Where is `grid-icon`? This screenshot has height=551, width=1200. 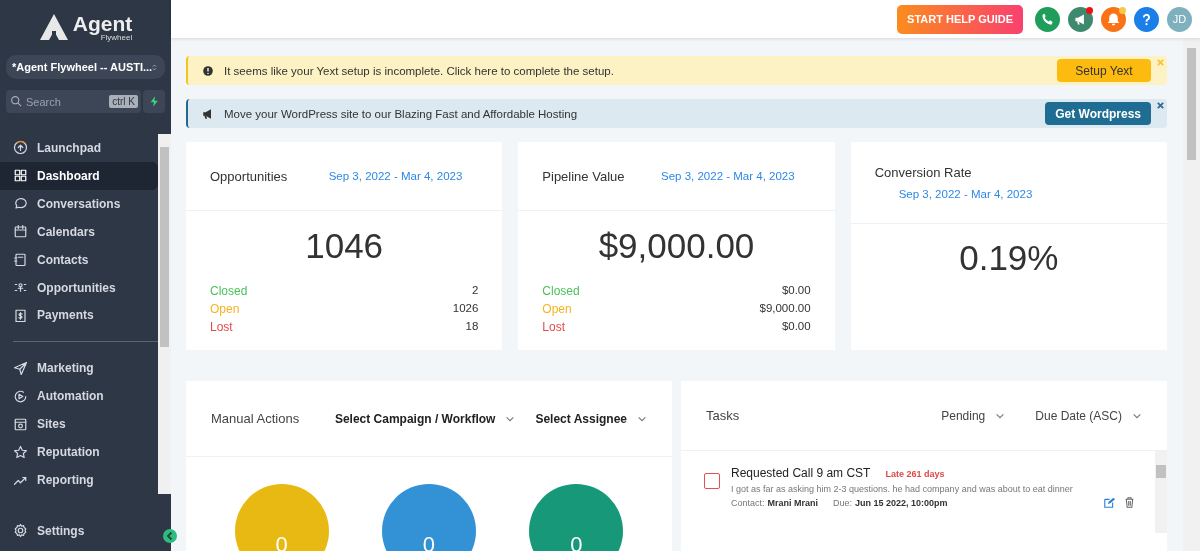 grid-icon is located at coordinates (20, 176).